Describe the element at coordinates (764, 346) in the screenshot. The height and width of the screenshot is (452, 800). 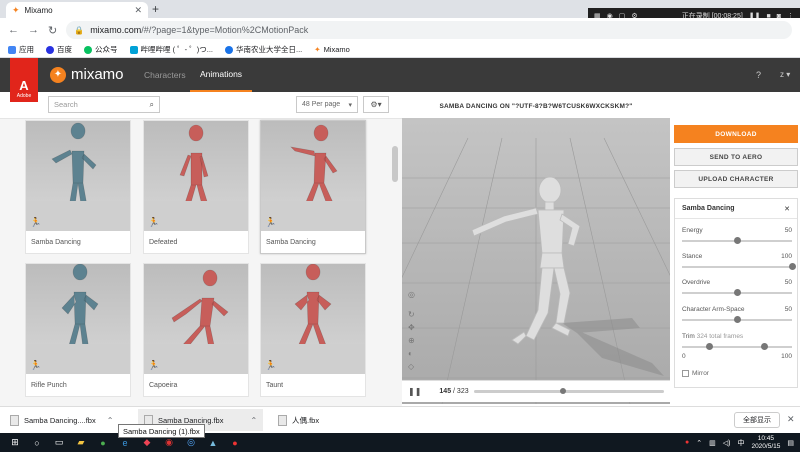
I see `trim-end-handle` at that location.